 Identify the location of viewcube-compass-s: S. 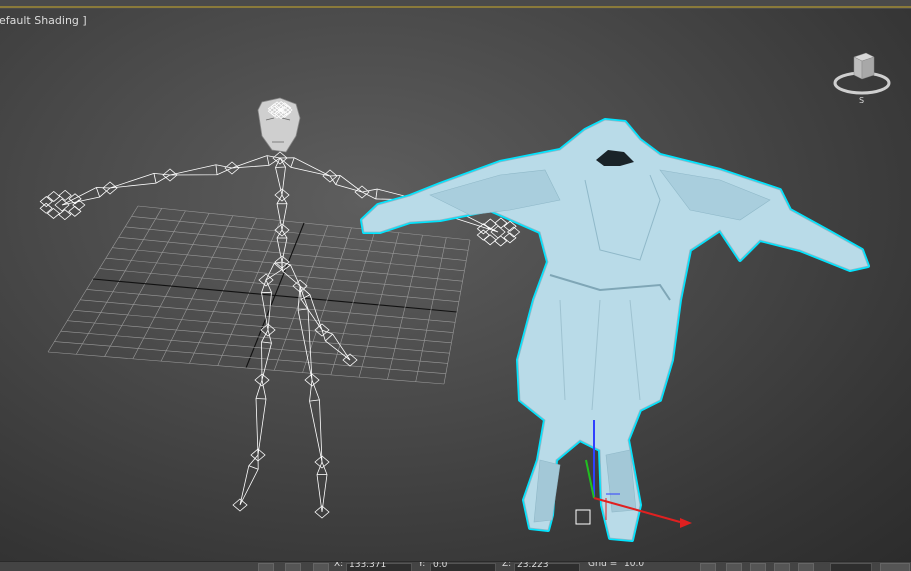
(861, 100).